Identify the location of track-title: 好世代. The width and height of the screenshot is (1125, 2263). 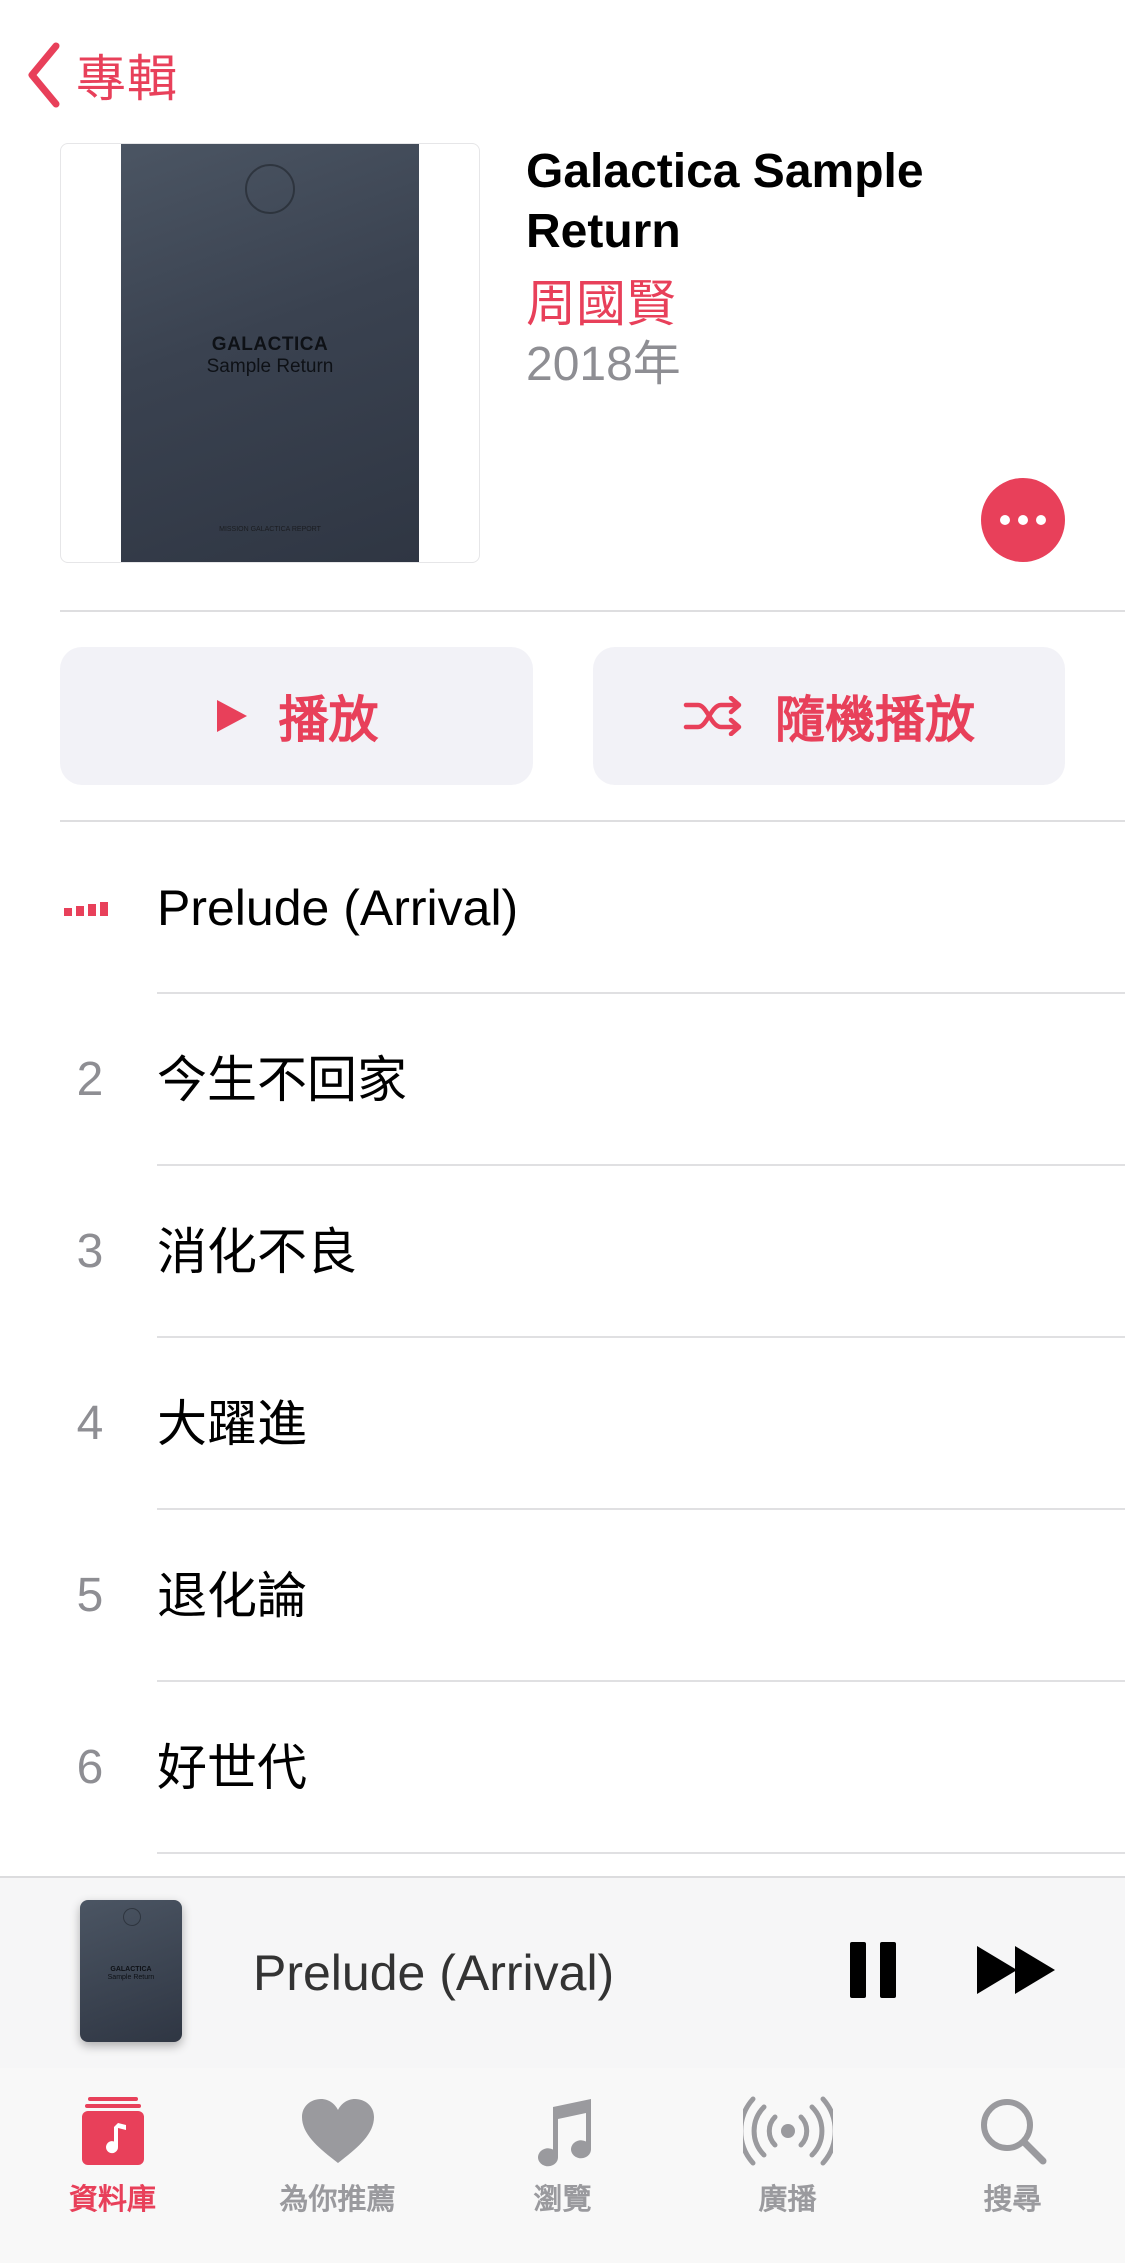
(232, 1768).